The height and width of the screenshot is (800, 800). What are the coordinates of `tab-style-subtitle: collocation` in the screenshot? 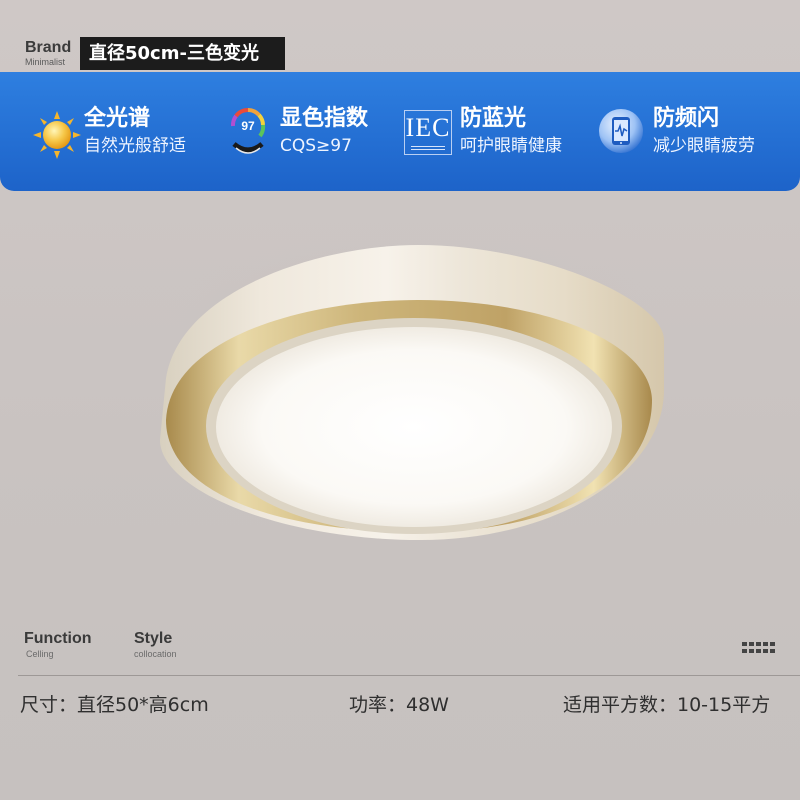 It's located at (155, 654).